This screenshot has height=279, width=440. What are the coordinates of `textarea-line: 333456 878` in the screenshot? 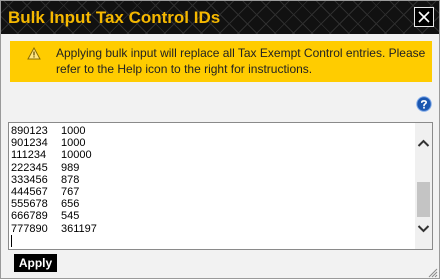 It's located at (211, 180).